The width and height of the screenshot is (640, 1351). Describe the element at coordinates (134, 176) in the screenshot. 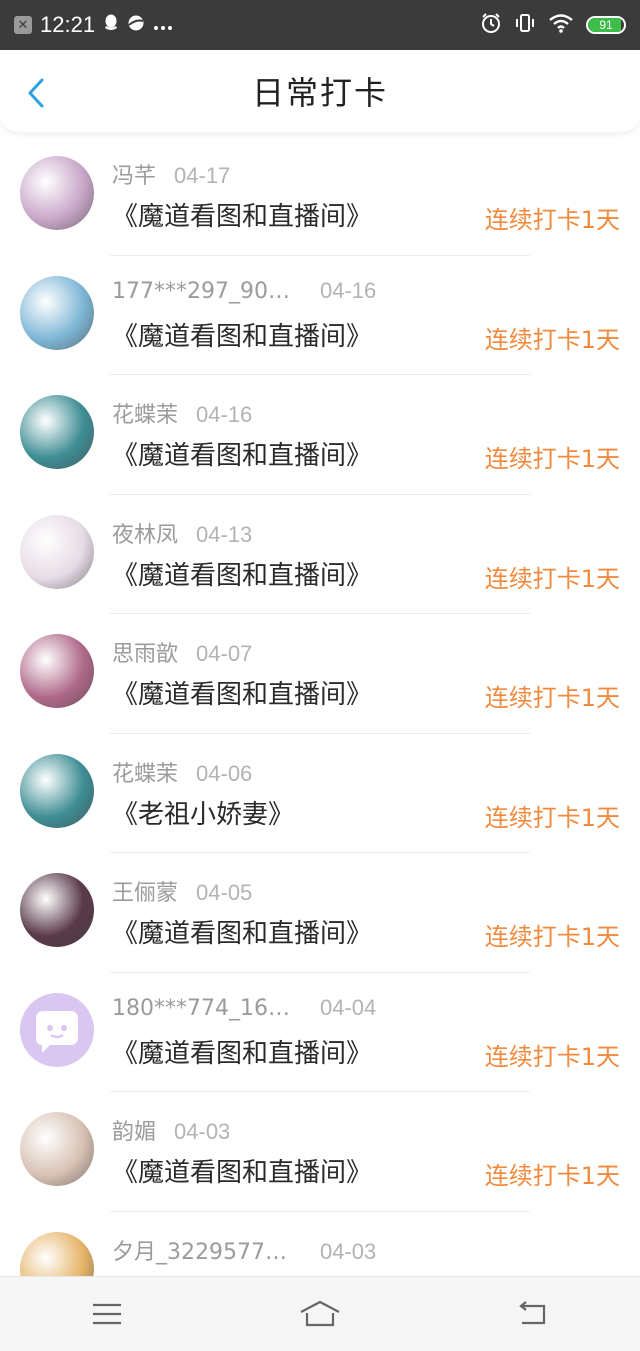

I see `user-name: 冯芊` at that location.